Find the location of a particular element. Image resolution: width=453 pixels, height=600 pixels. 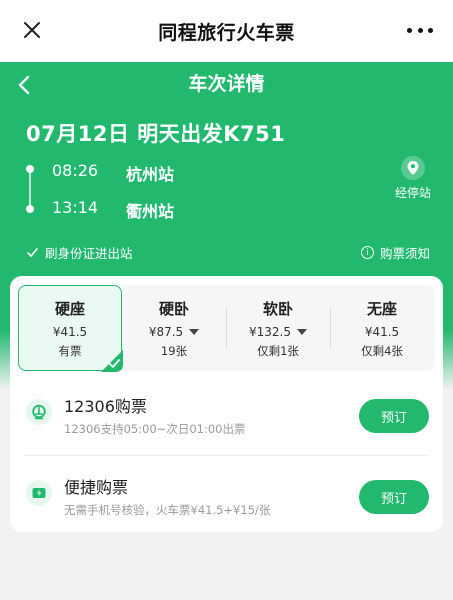

info-icon: i is located at coordinates (367, 252).